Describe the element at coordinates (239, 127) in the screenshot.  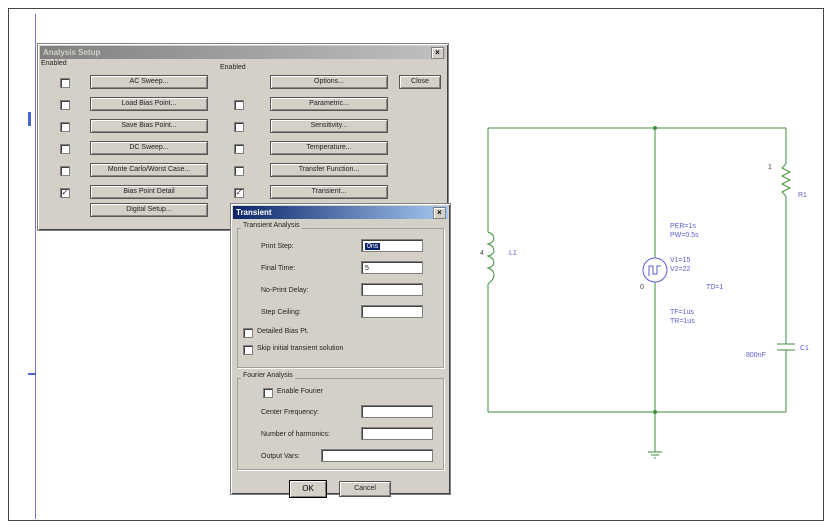
I see `sensitivity-checkbox` at that location.